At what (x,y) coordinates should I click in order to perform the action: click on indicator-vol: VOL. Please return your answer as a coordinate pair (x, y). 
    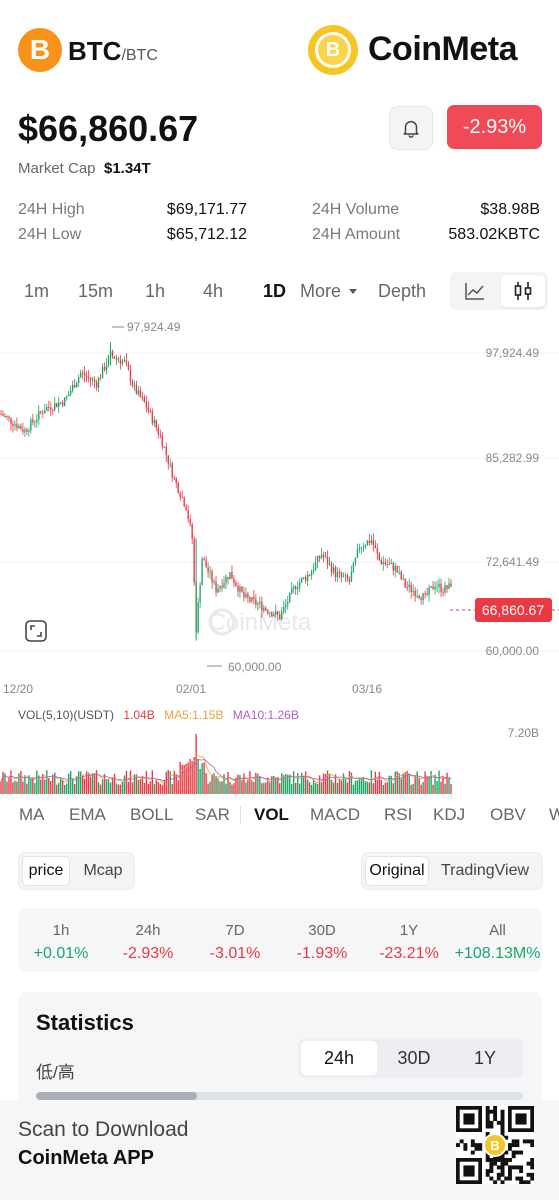
    Looking at the image, I should click on (271, 815).